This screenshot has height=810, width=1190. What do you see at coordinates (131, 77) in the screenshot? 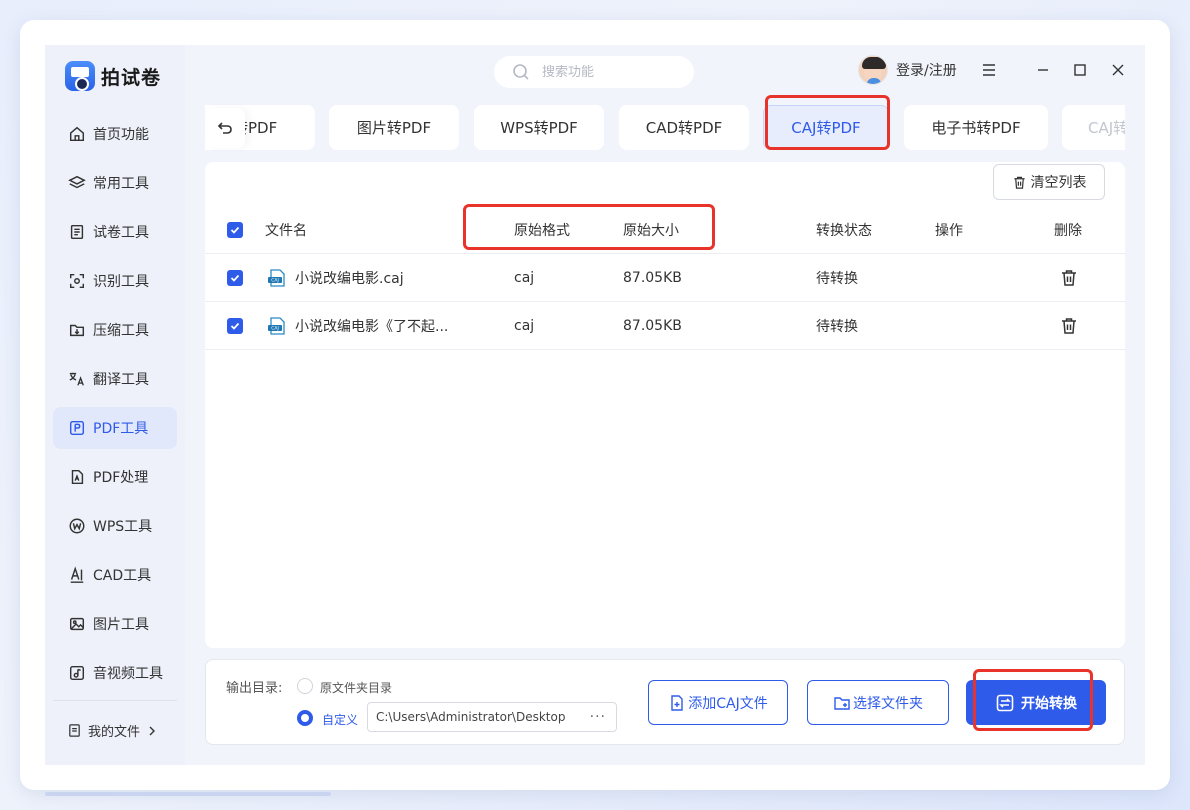
I see `app-name: 拍试卷` at bounding box center [131, 77].